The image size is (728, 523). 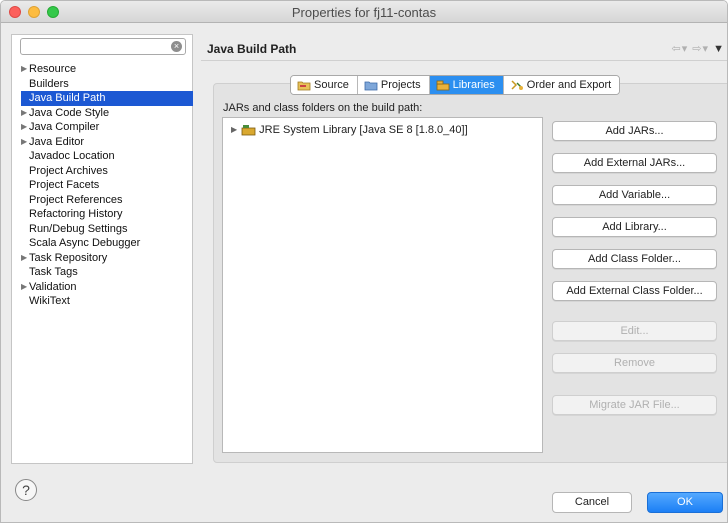 I want to click on sidebar-item-refactoring-history: Refactoring History, so click(x=107, y=214).